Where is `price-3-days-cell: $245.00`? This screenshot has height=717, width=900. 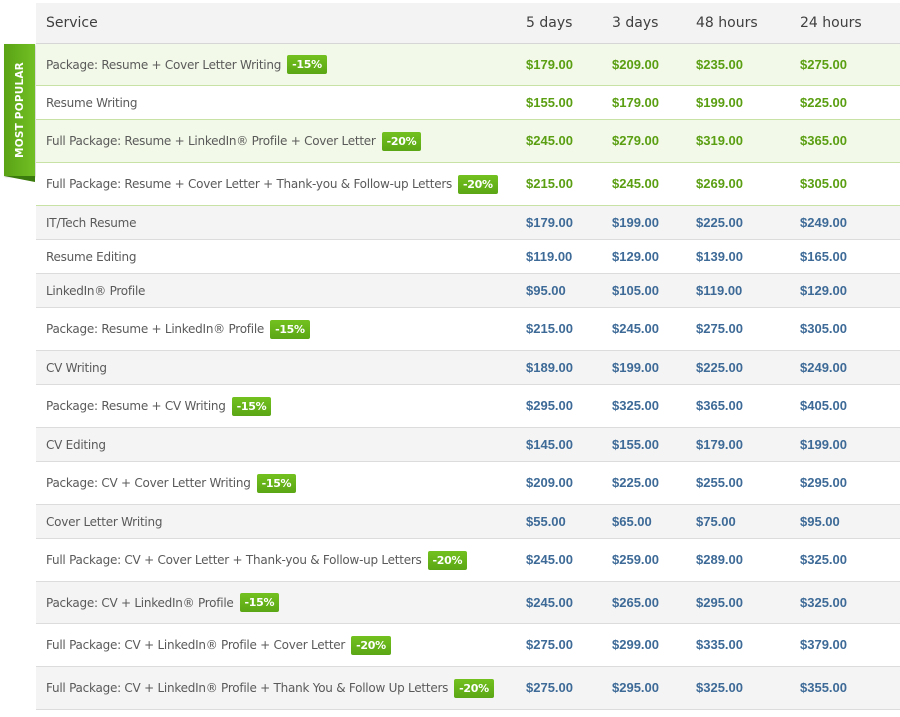 price-3-days-cell: $245.00 is located at coordinates (649, 184).